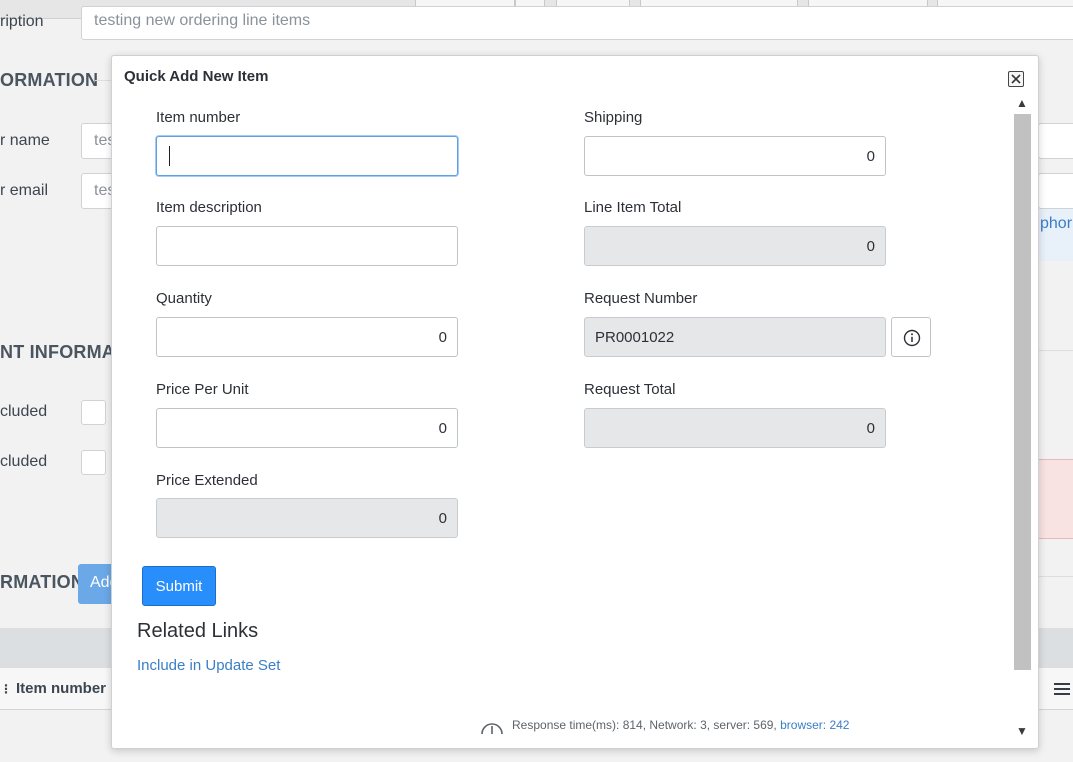 Image resolution: width=1073 pixels, height=762 pixels. Describe the element at coordinates (307, 246) in the screenshot. I see `item-description-input` at that location.